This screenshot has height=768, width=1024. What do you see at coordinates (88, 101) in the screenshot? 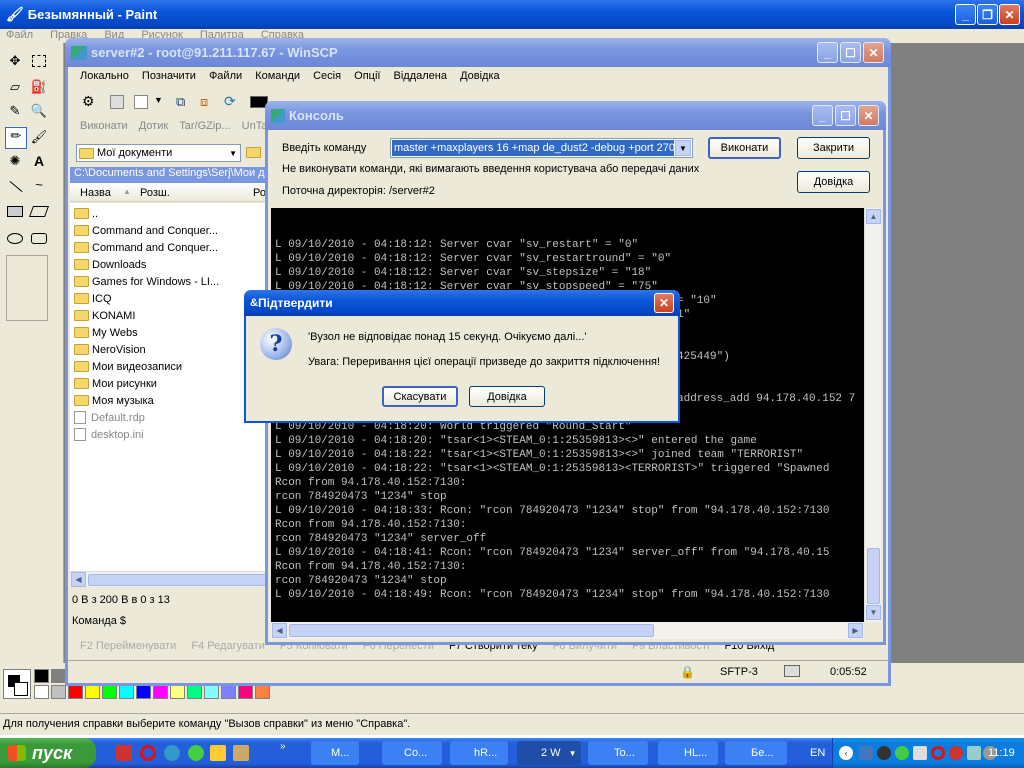
I see `preferences-icon: ⚙` at bounding box center [88, 101].